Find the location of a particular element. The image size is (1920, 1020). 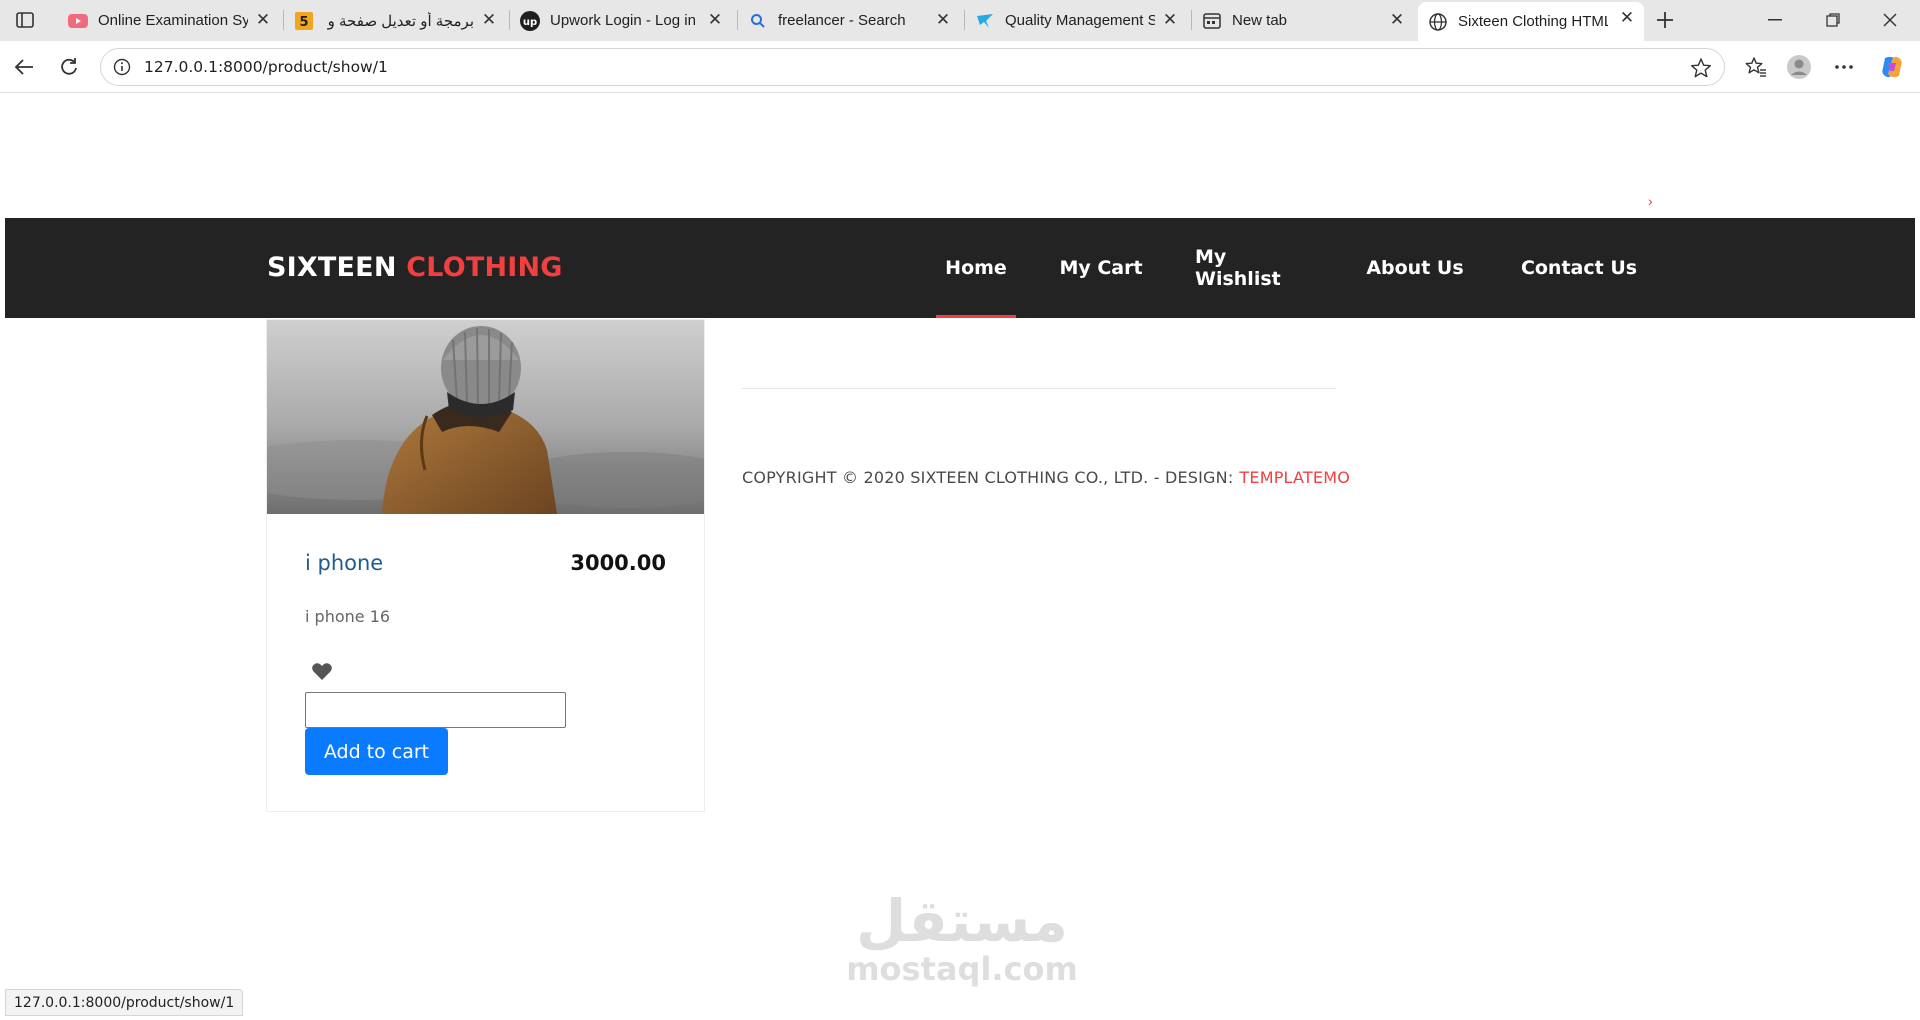

info-icon is located at coordinates (122, 67).